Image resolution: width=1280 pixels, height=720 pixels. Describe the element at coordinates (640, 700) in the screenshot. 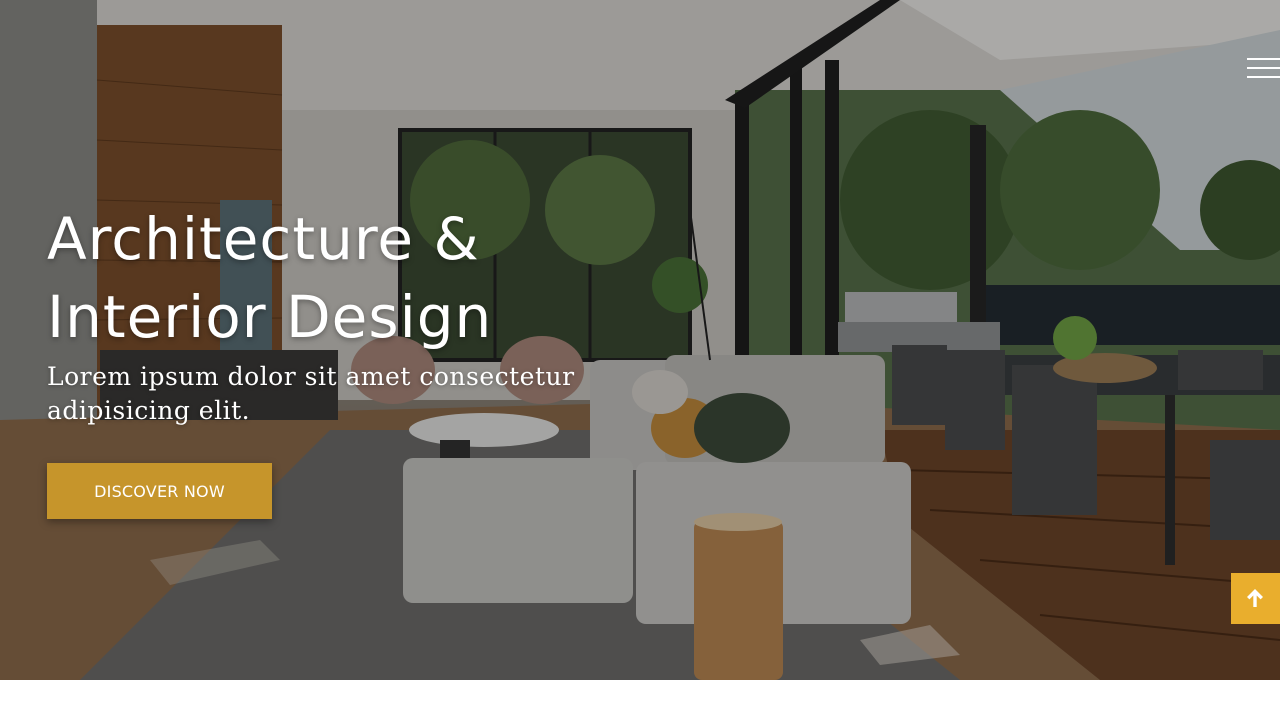

I see `page-content-start` at that location.